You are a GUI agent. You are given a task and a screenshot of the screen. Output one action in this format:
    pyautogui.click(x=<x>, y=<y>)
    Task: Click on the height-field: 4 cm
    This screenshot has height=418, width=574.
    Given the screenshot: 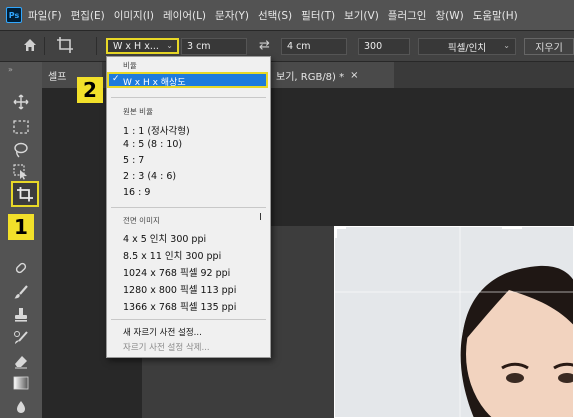 What is the action you would take?
    pyautogui.click(x=314, y=46)
    